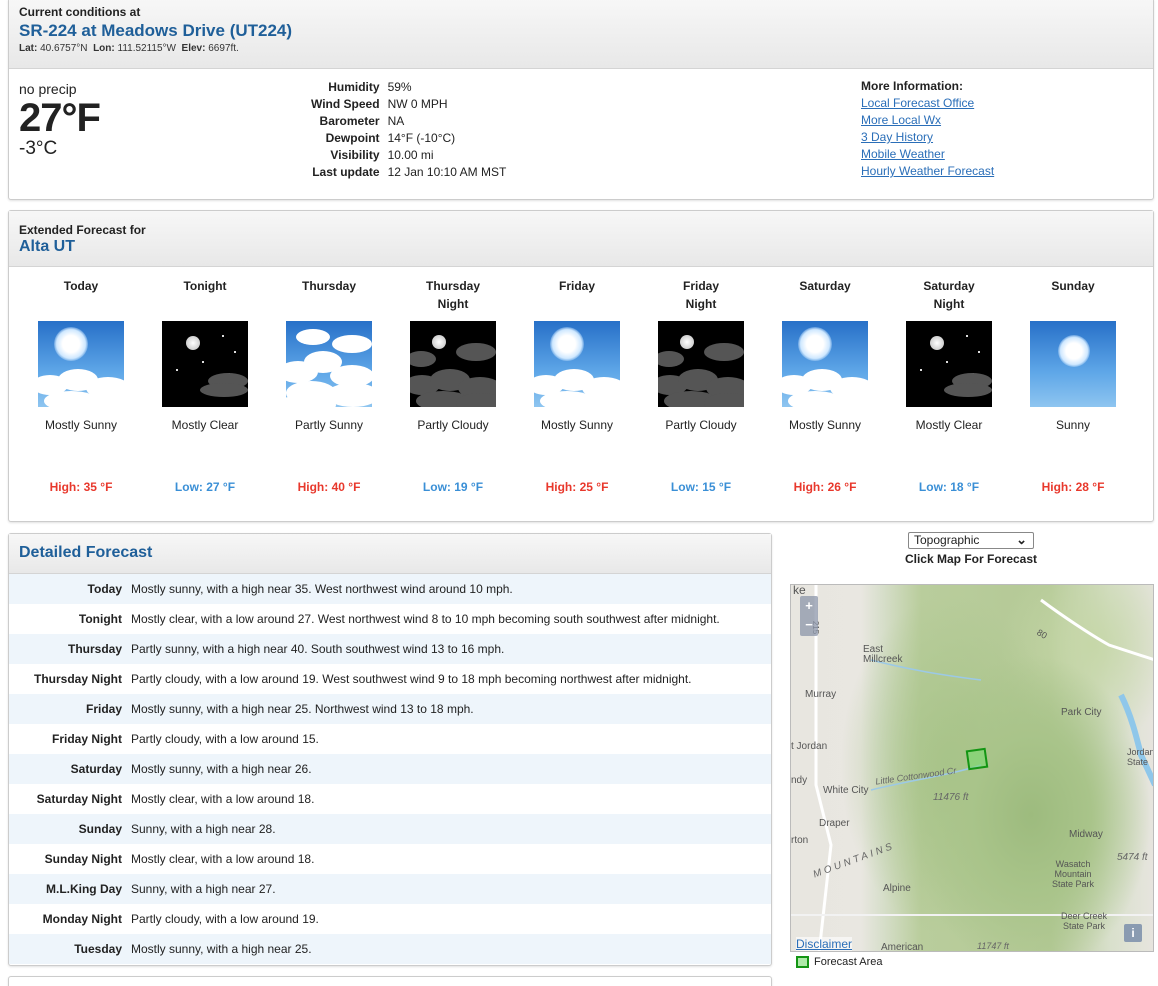 The height and width of the screenshot is (986, 1158). What do you see at coordinates (205, 299) in the screenshot?
I see `period-name: Tonight` at bounding box center [205, 299].